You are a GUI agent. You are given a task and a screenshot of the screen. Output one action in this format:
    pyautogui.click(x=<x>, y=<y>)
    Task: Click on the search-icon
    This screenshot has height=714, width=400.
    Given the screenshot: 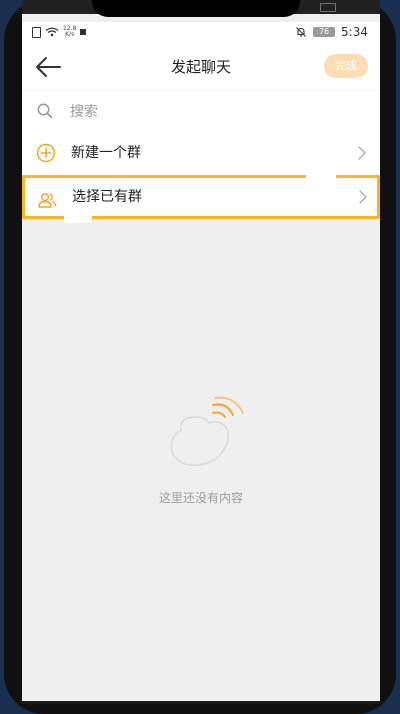 What is the action you would take?
    pyautogui.click(x=45, y=111)
    